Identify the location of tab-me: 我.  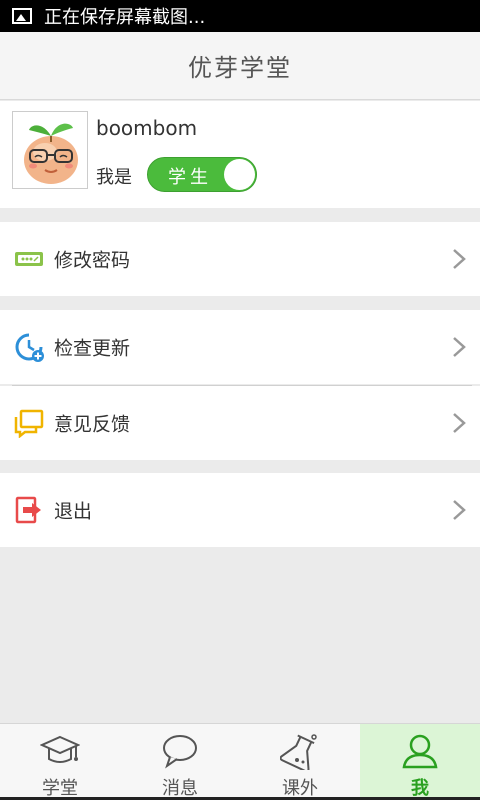
(420, 762).